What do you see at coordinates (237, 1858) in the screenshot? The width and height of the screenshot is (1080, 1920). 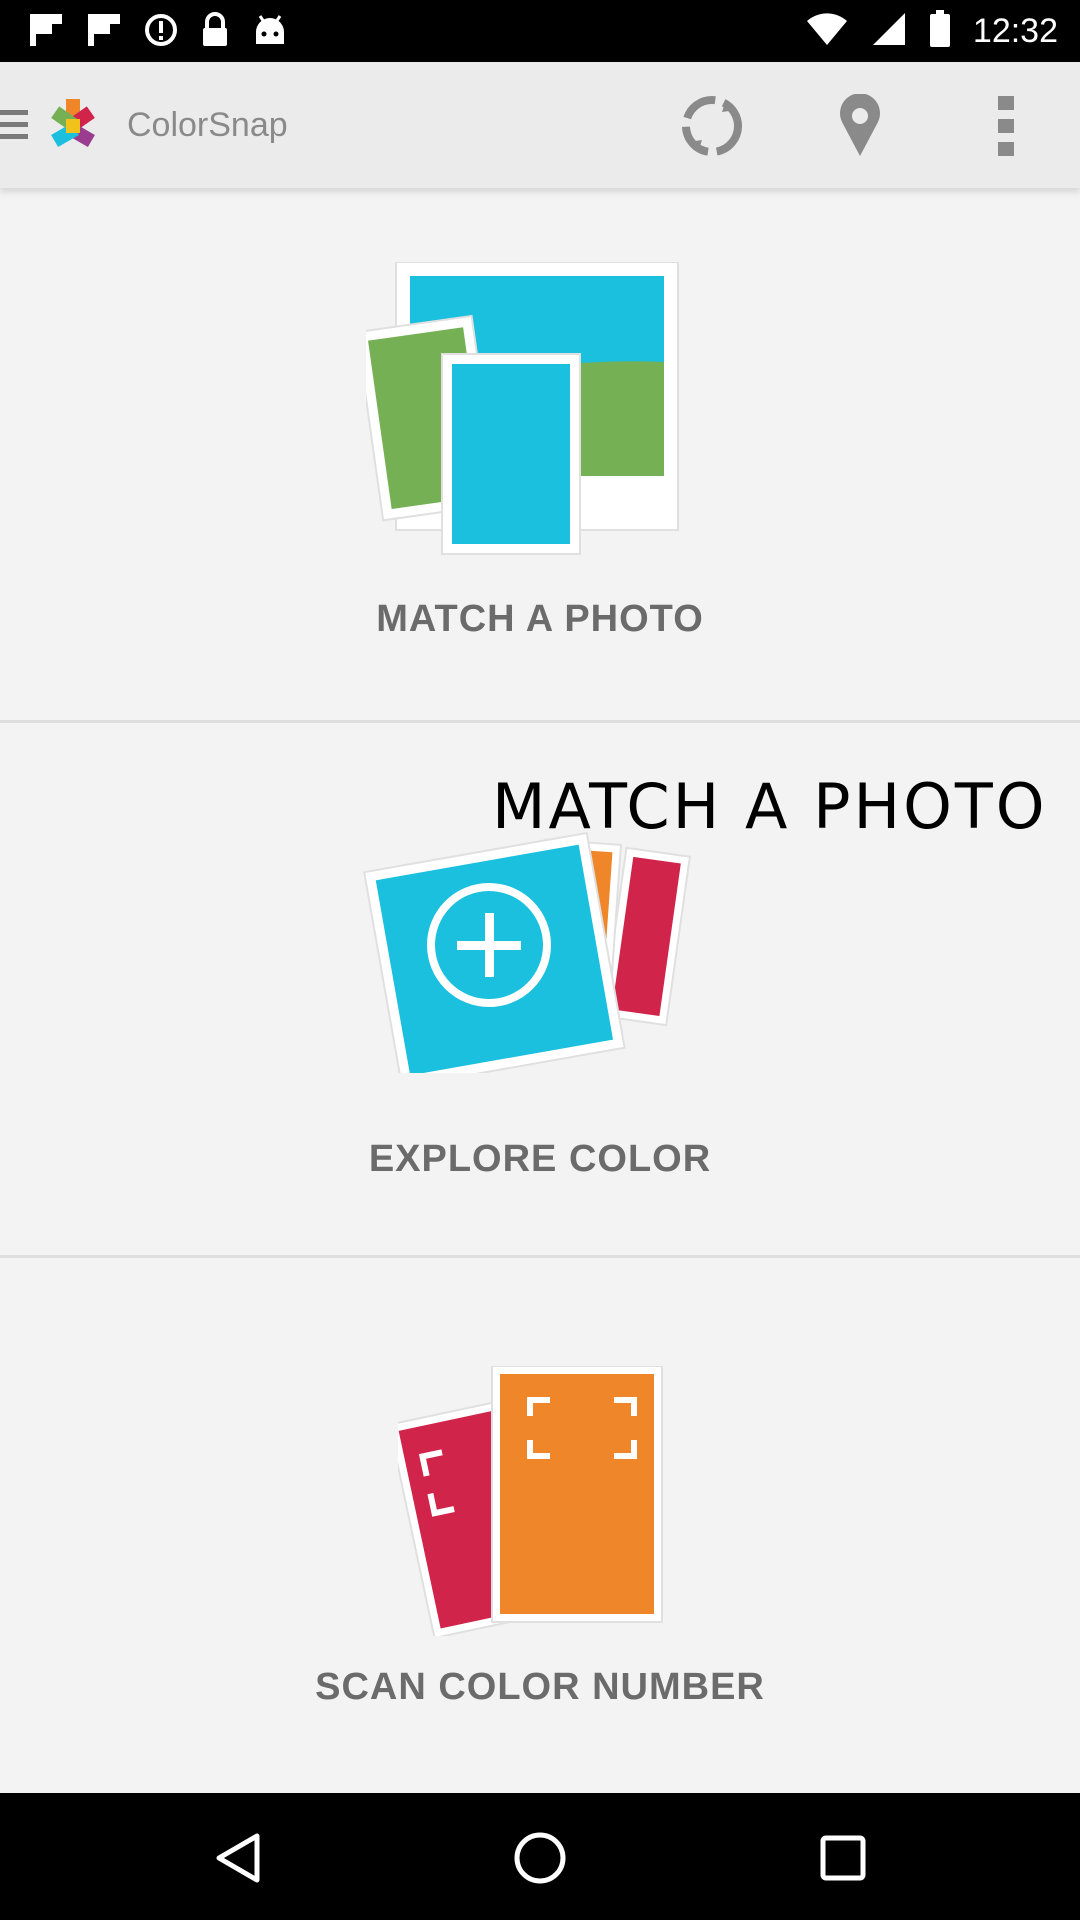 I see `back-icon` at bounding box center [237, 1858].